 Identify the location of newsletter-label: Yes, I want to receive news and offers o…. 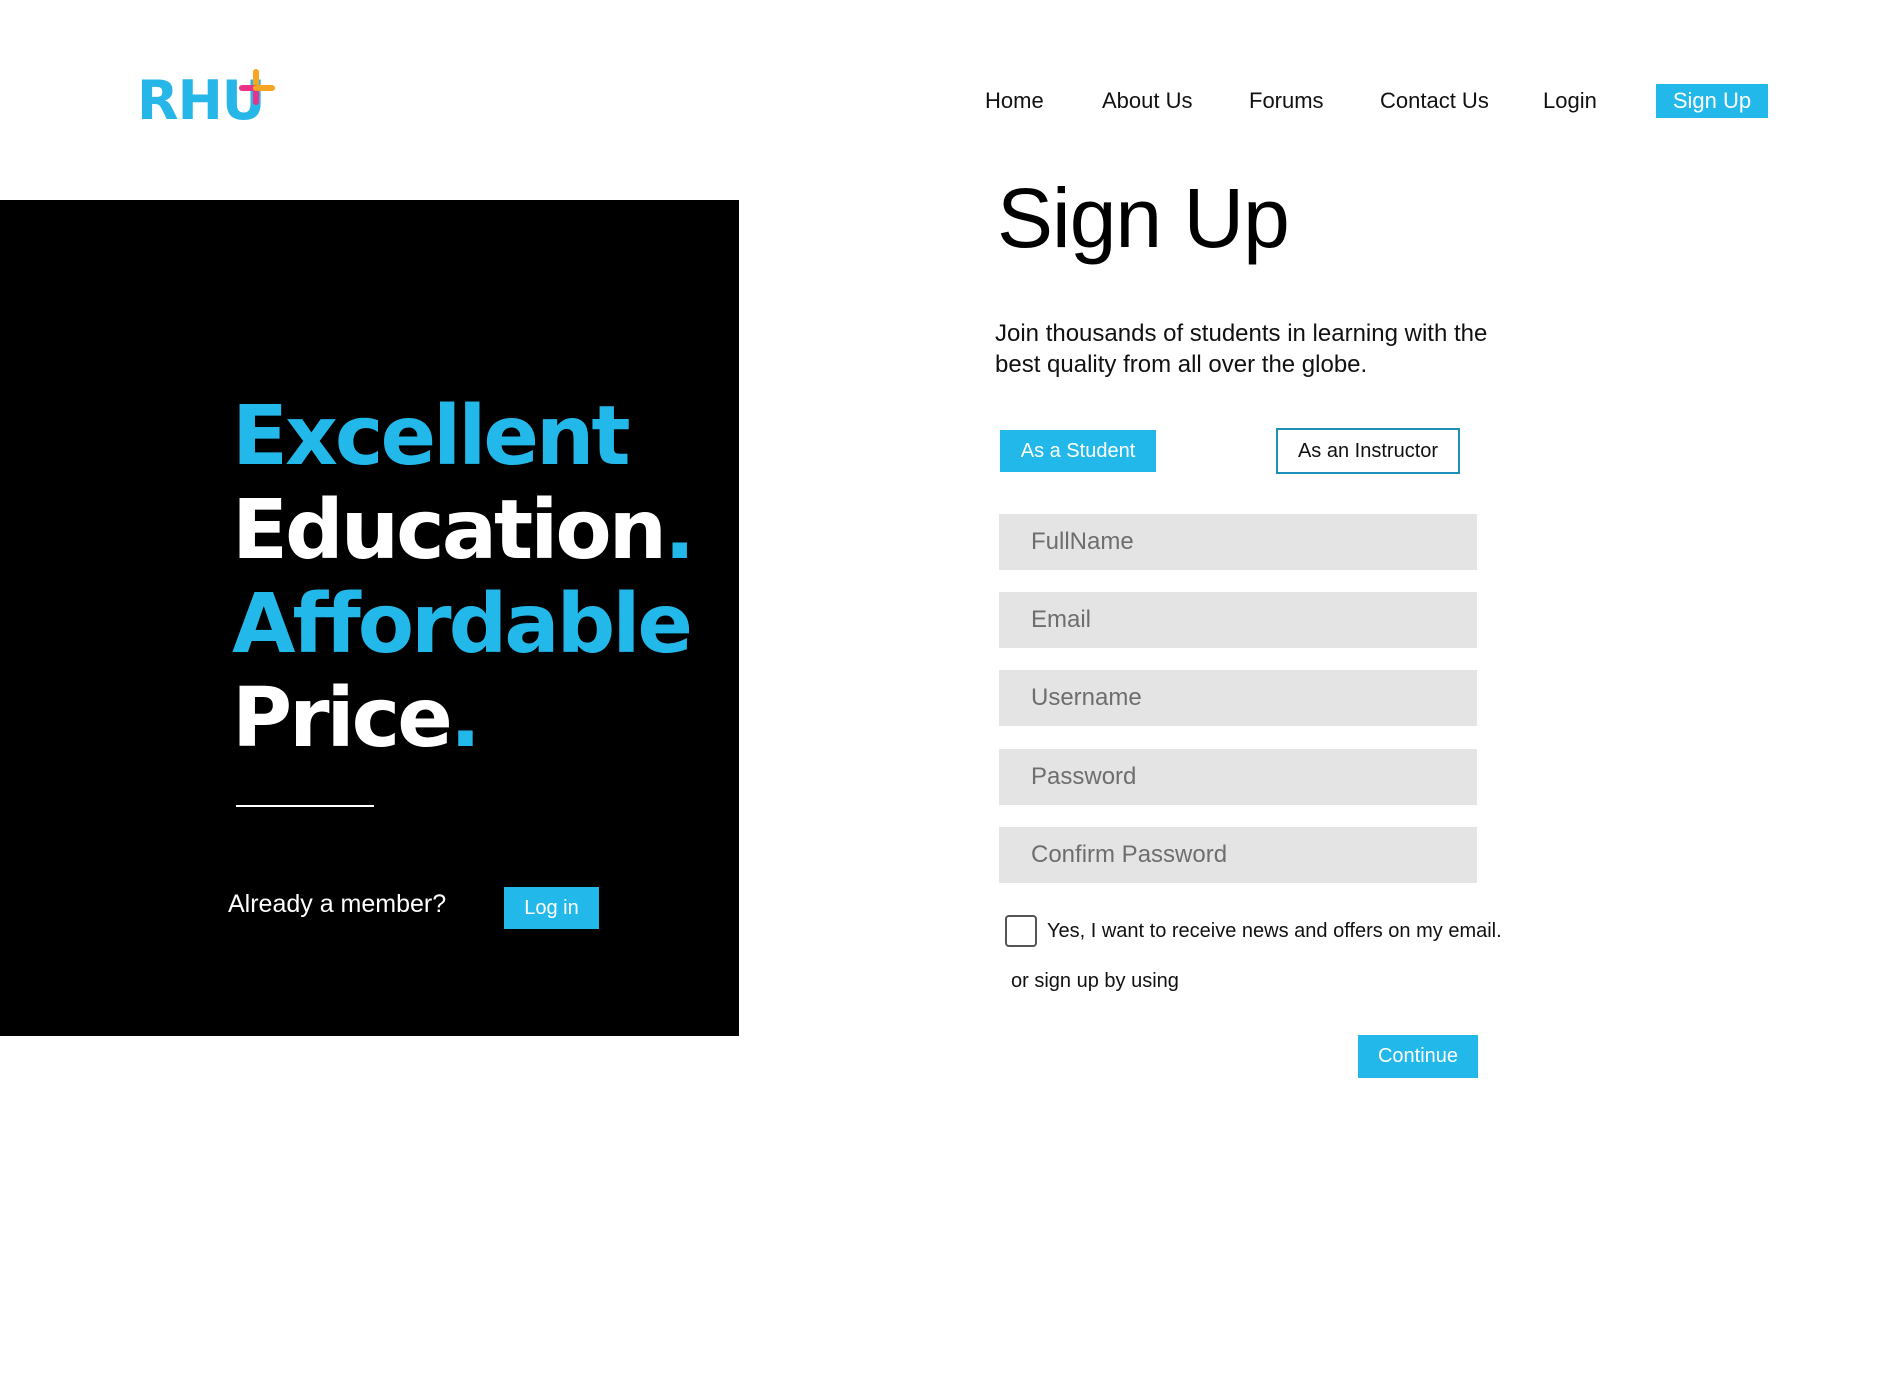
(1274, 931).